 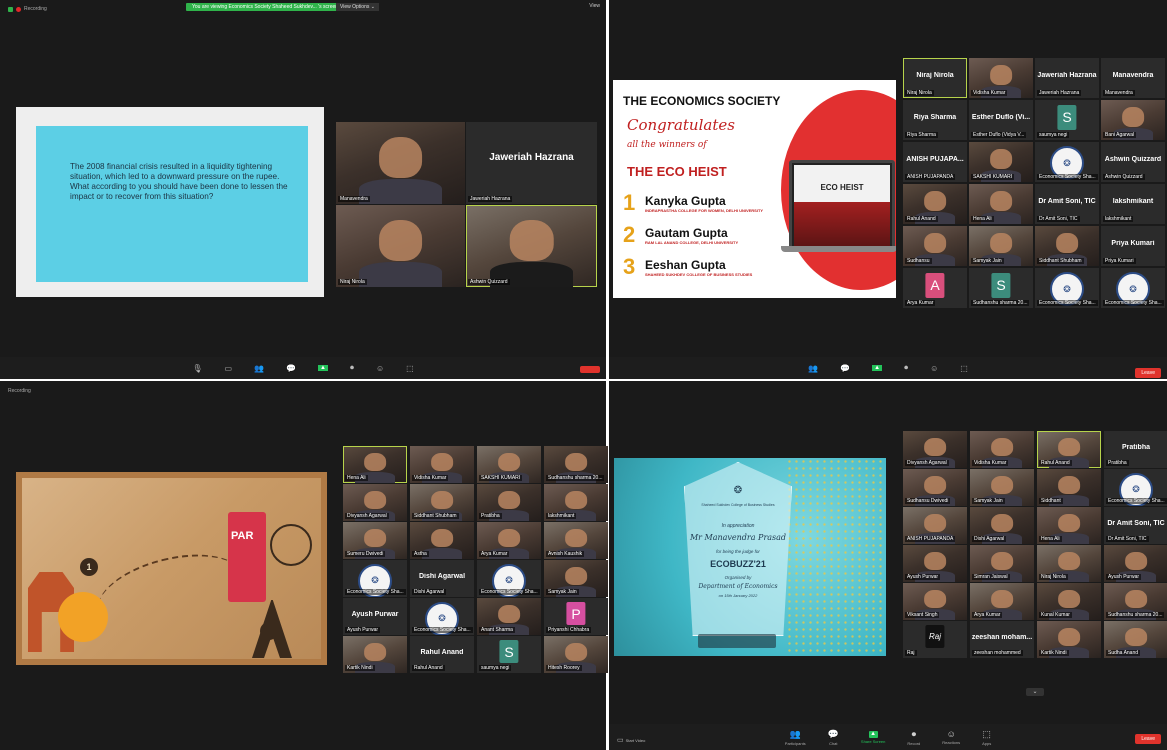 What do you see at coordinates (935, 487) in the screenshot?
I see `video-tile: Sudhansu Dwivedi` at bounding box center [935, 487].